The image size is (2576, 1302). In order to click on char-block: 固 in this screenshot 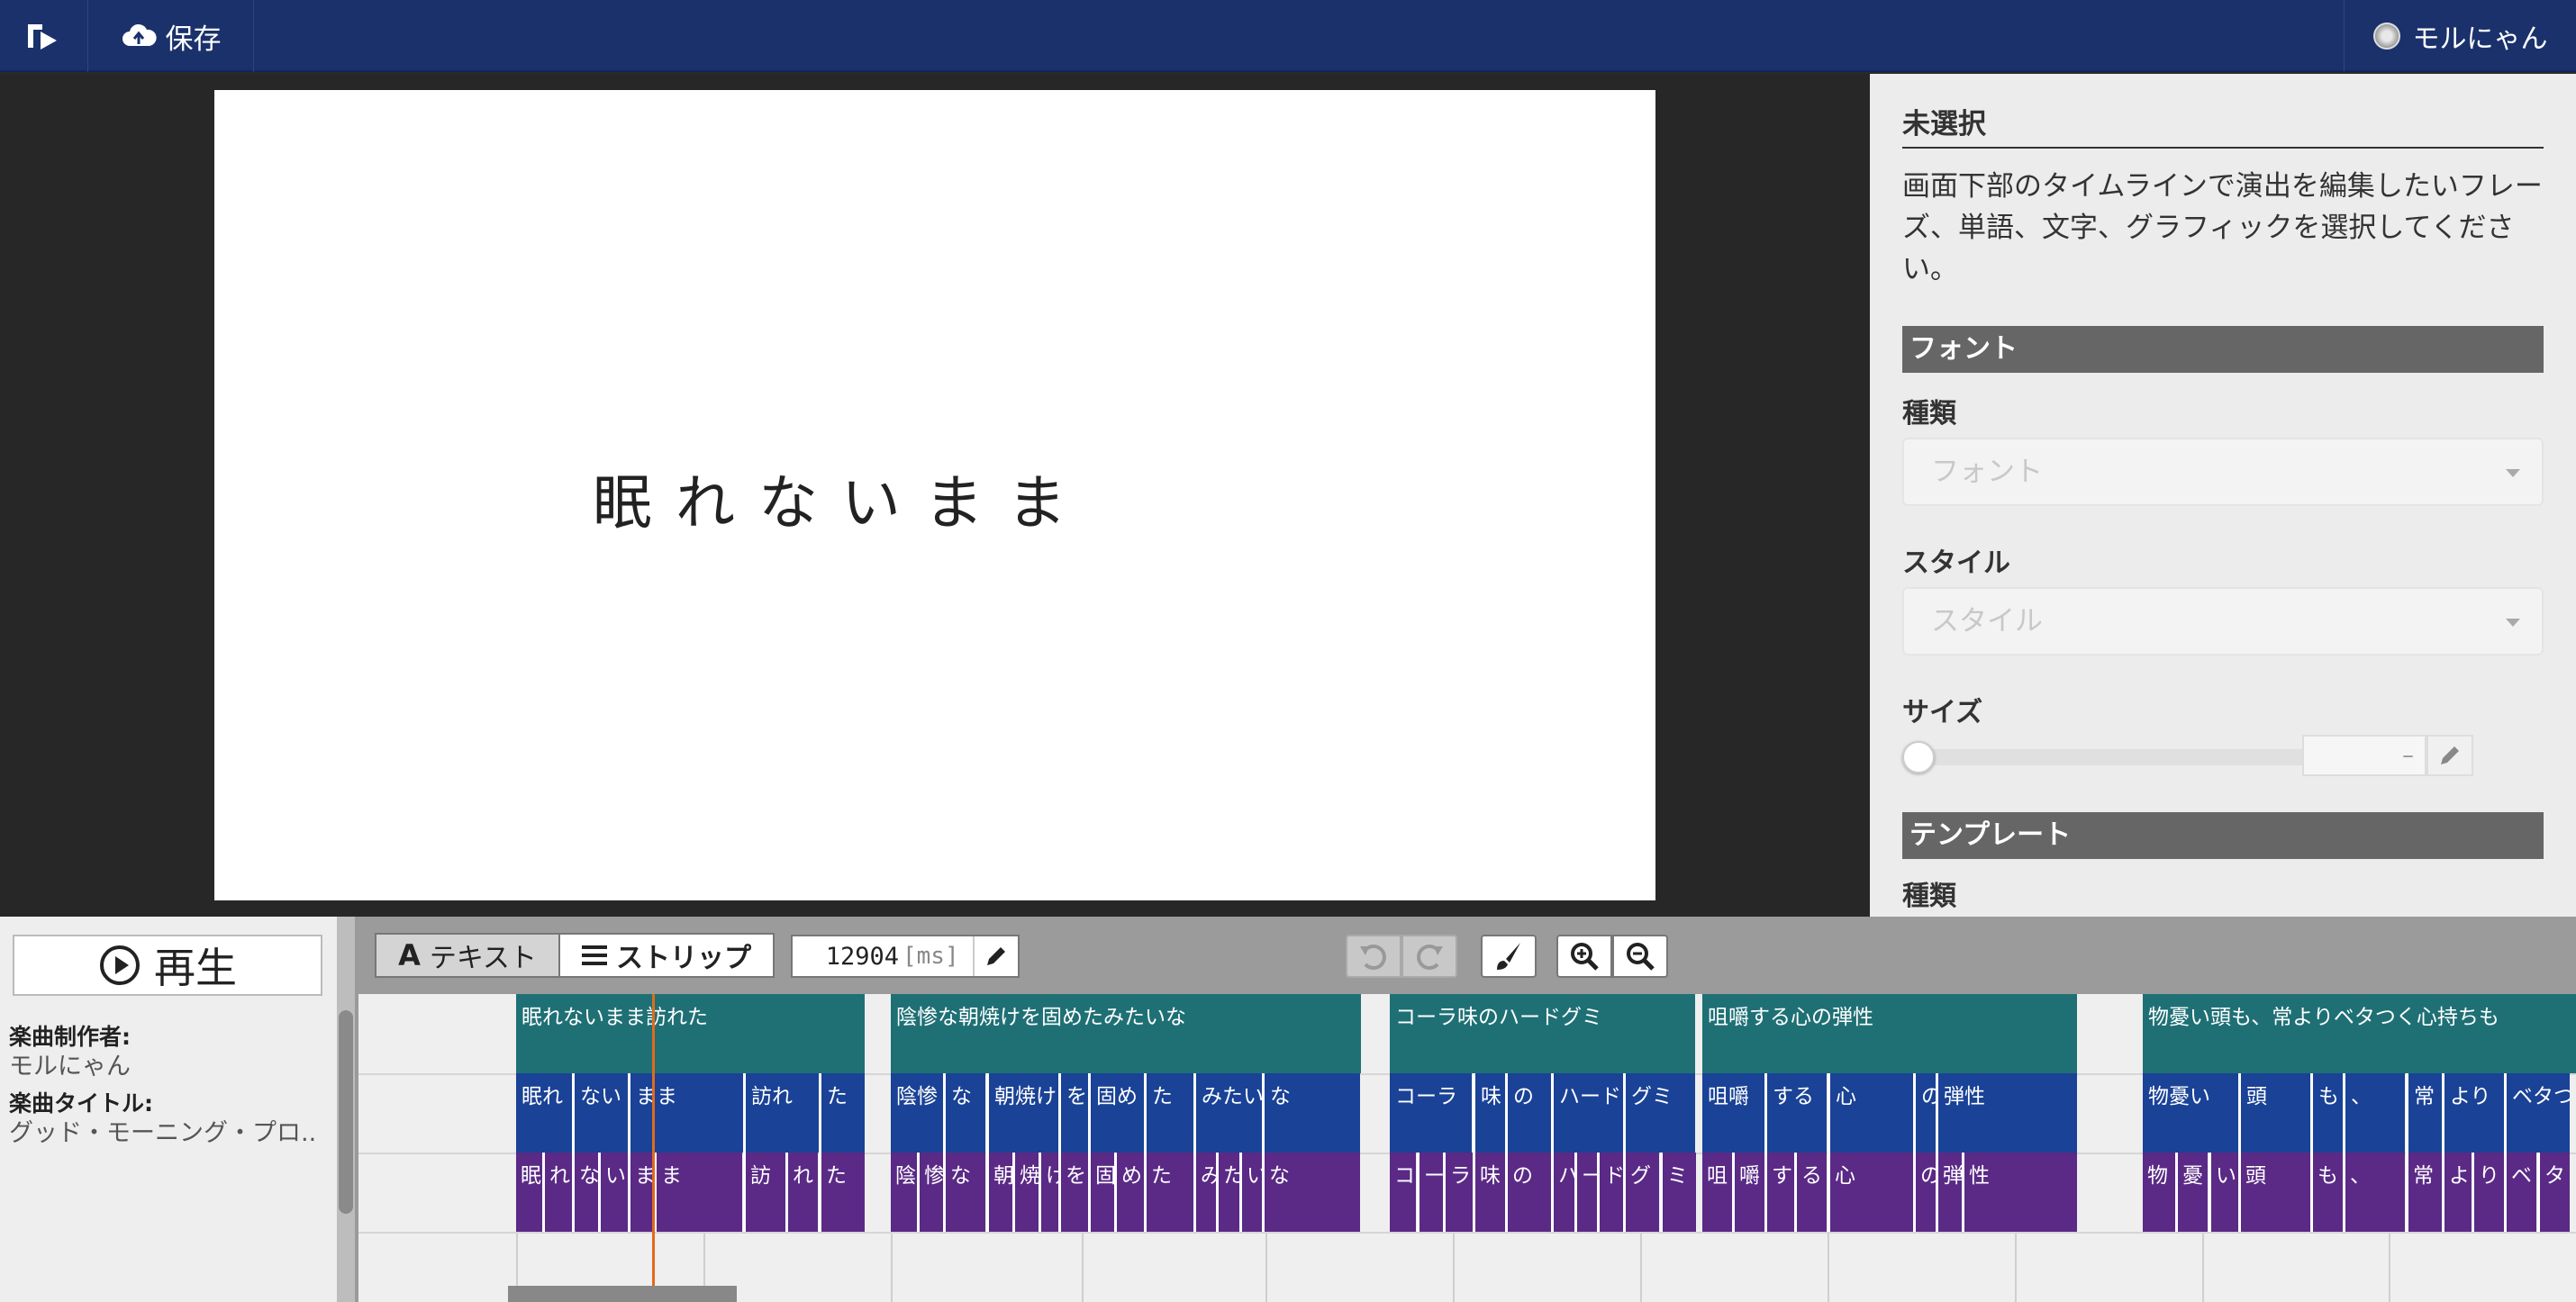, I will do `click(1101, 1192)`.